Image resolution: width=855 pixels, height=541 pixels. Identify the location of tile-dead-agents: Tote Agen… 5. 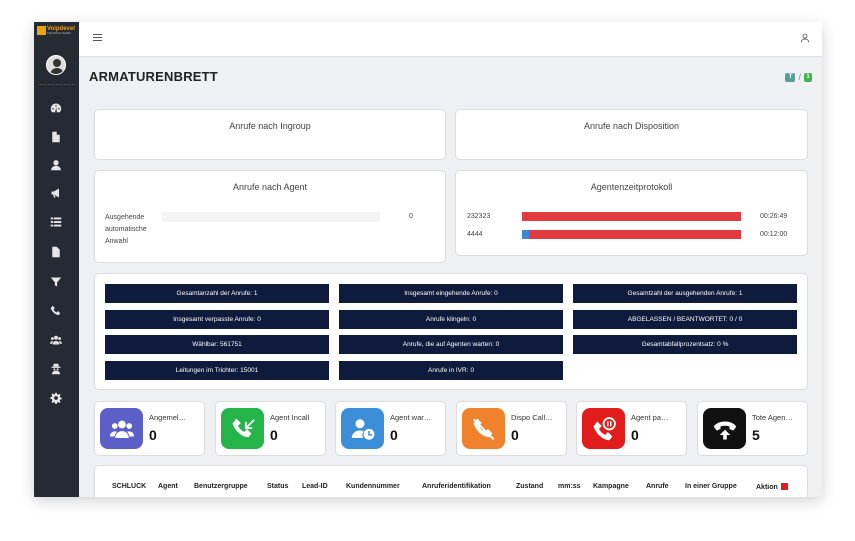
(752, 428).